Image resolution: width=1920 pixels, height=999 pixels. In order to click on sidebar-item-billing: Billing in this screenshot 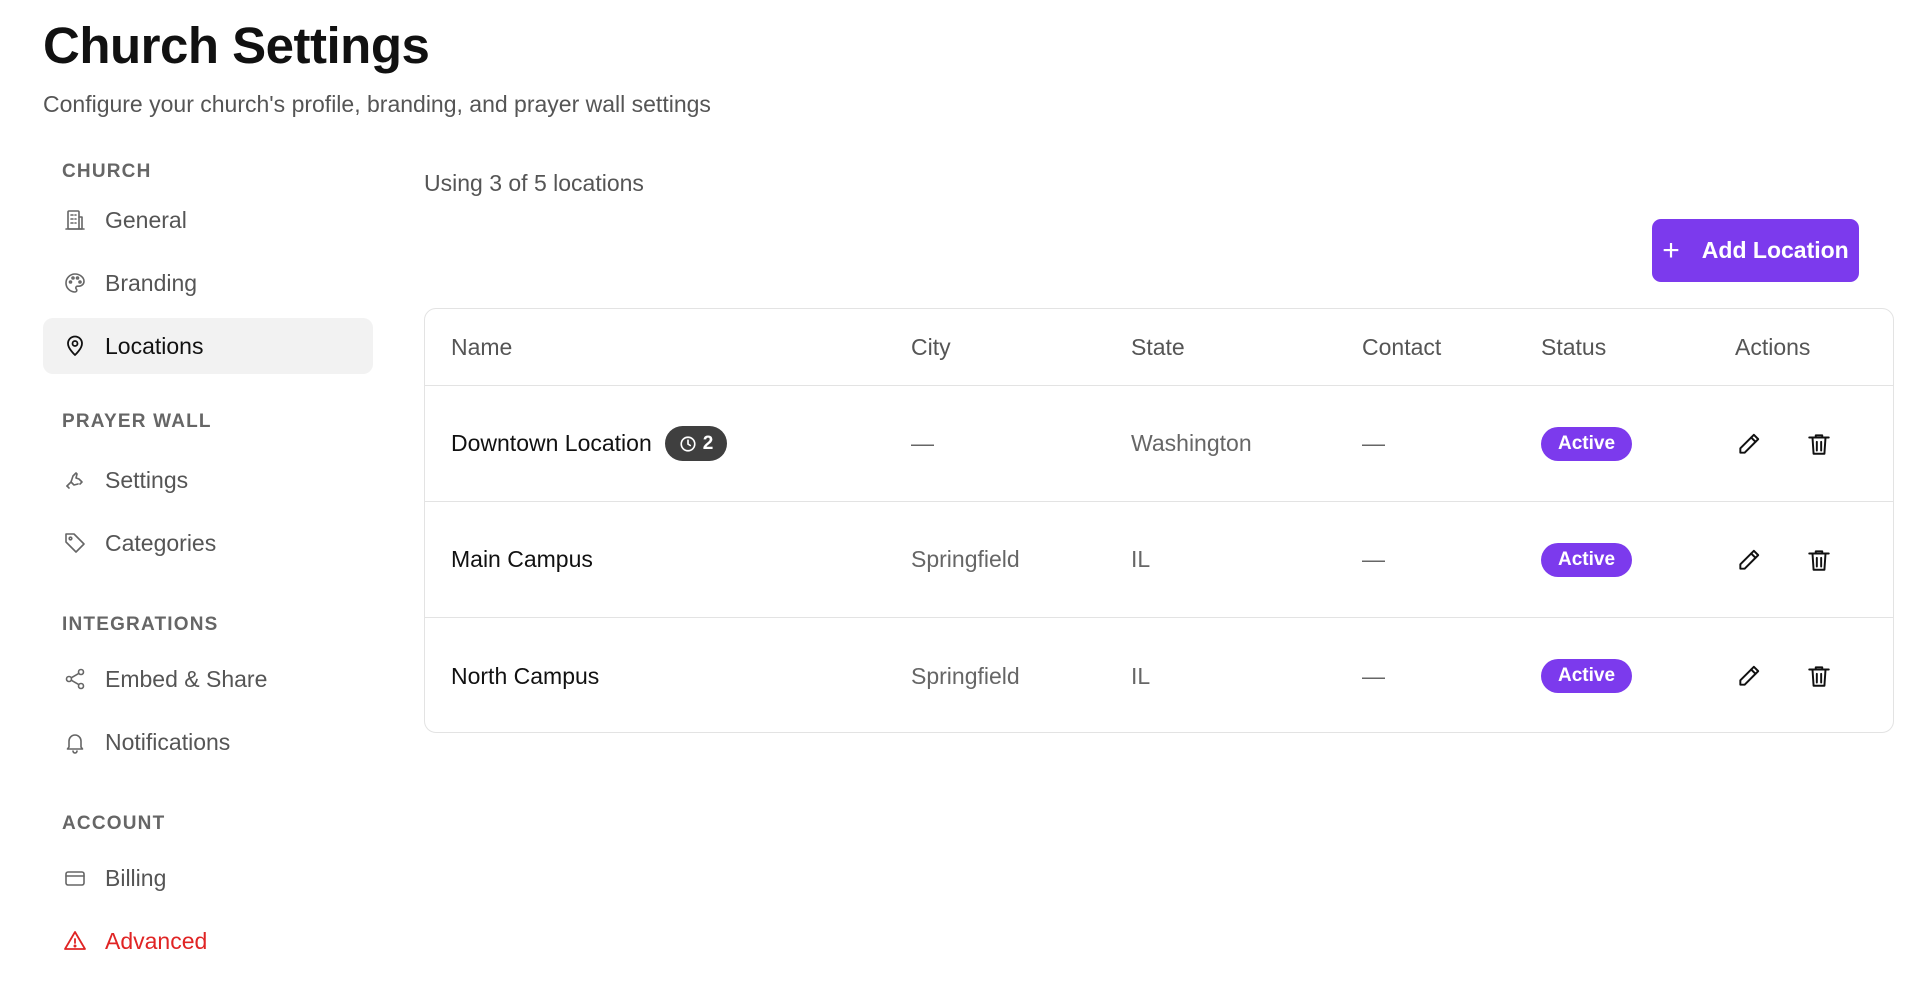, I will do `click(208, 878)`.